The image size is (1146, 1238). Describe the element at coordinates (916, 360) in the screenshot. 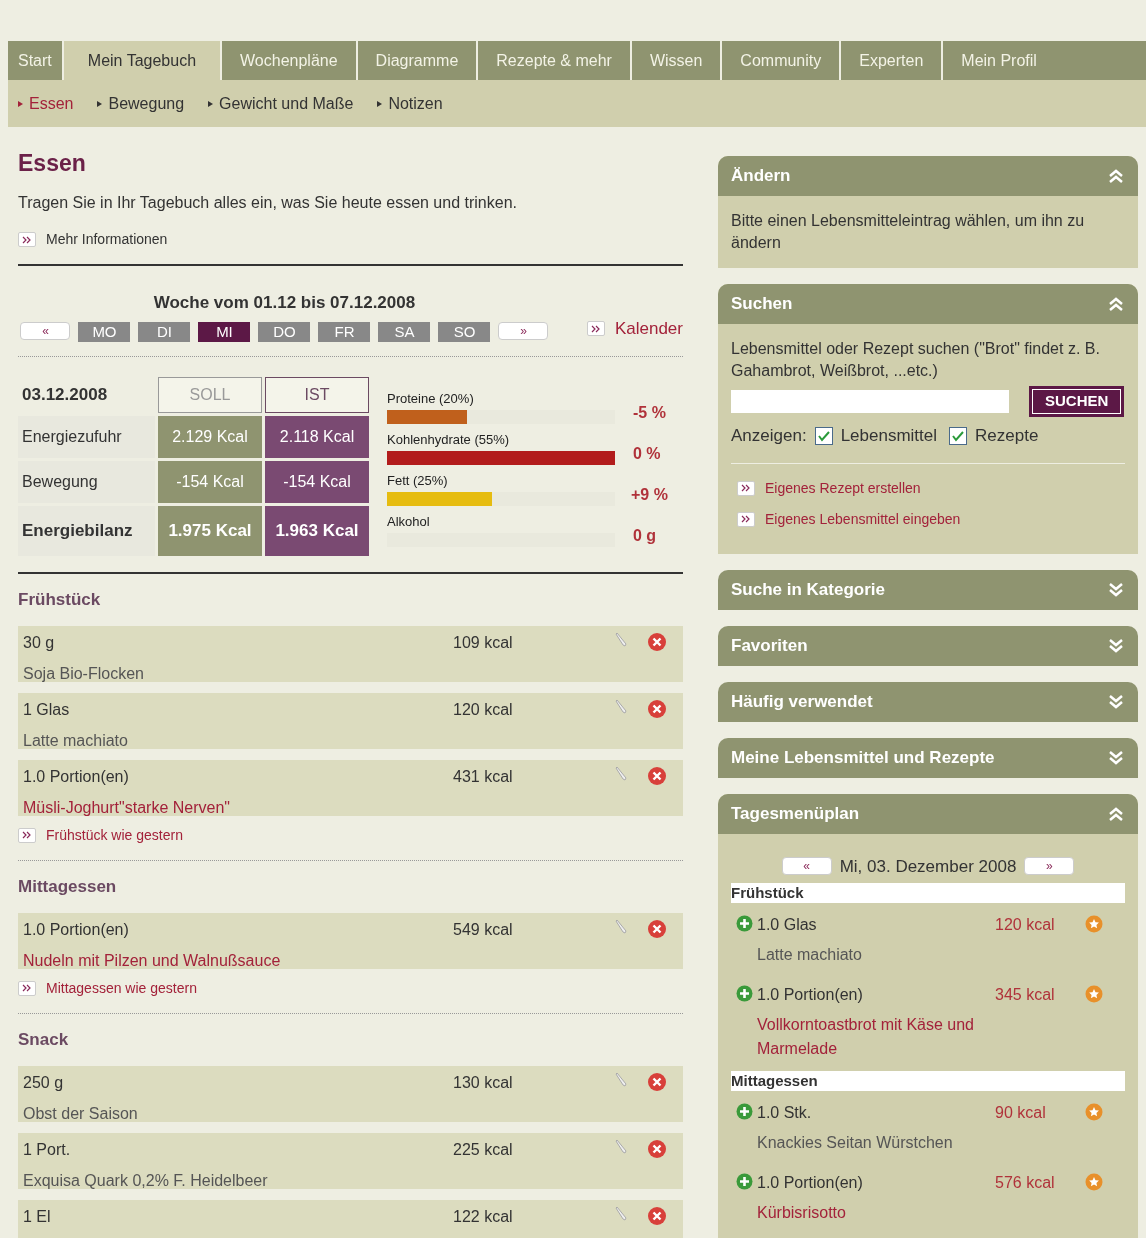

I see `search-hint: Lebensmittel oder Rezept suchen ("Brot" findet z. B. Gahambrot, Weißbrot, ...etc.)` at that location.